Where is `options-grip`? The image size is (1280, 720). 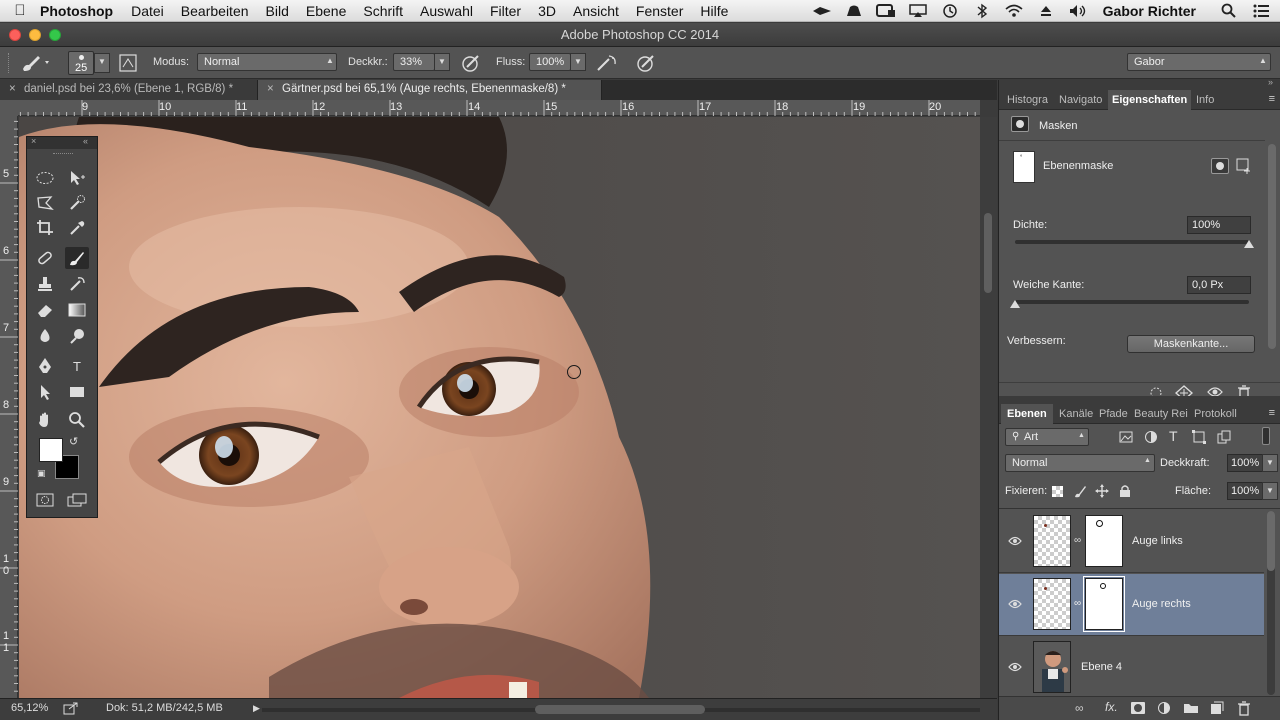
options-grip is located at coordinates (10, 63).